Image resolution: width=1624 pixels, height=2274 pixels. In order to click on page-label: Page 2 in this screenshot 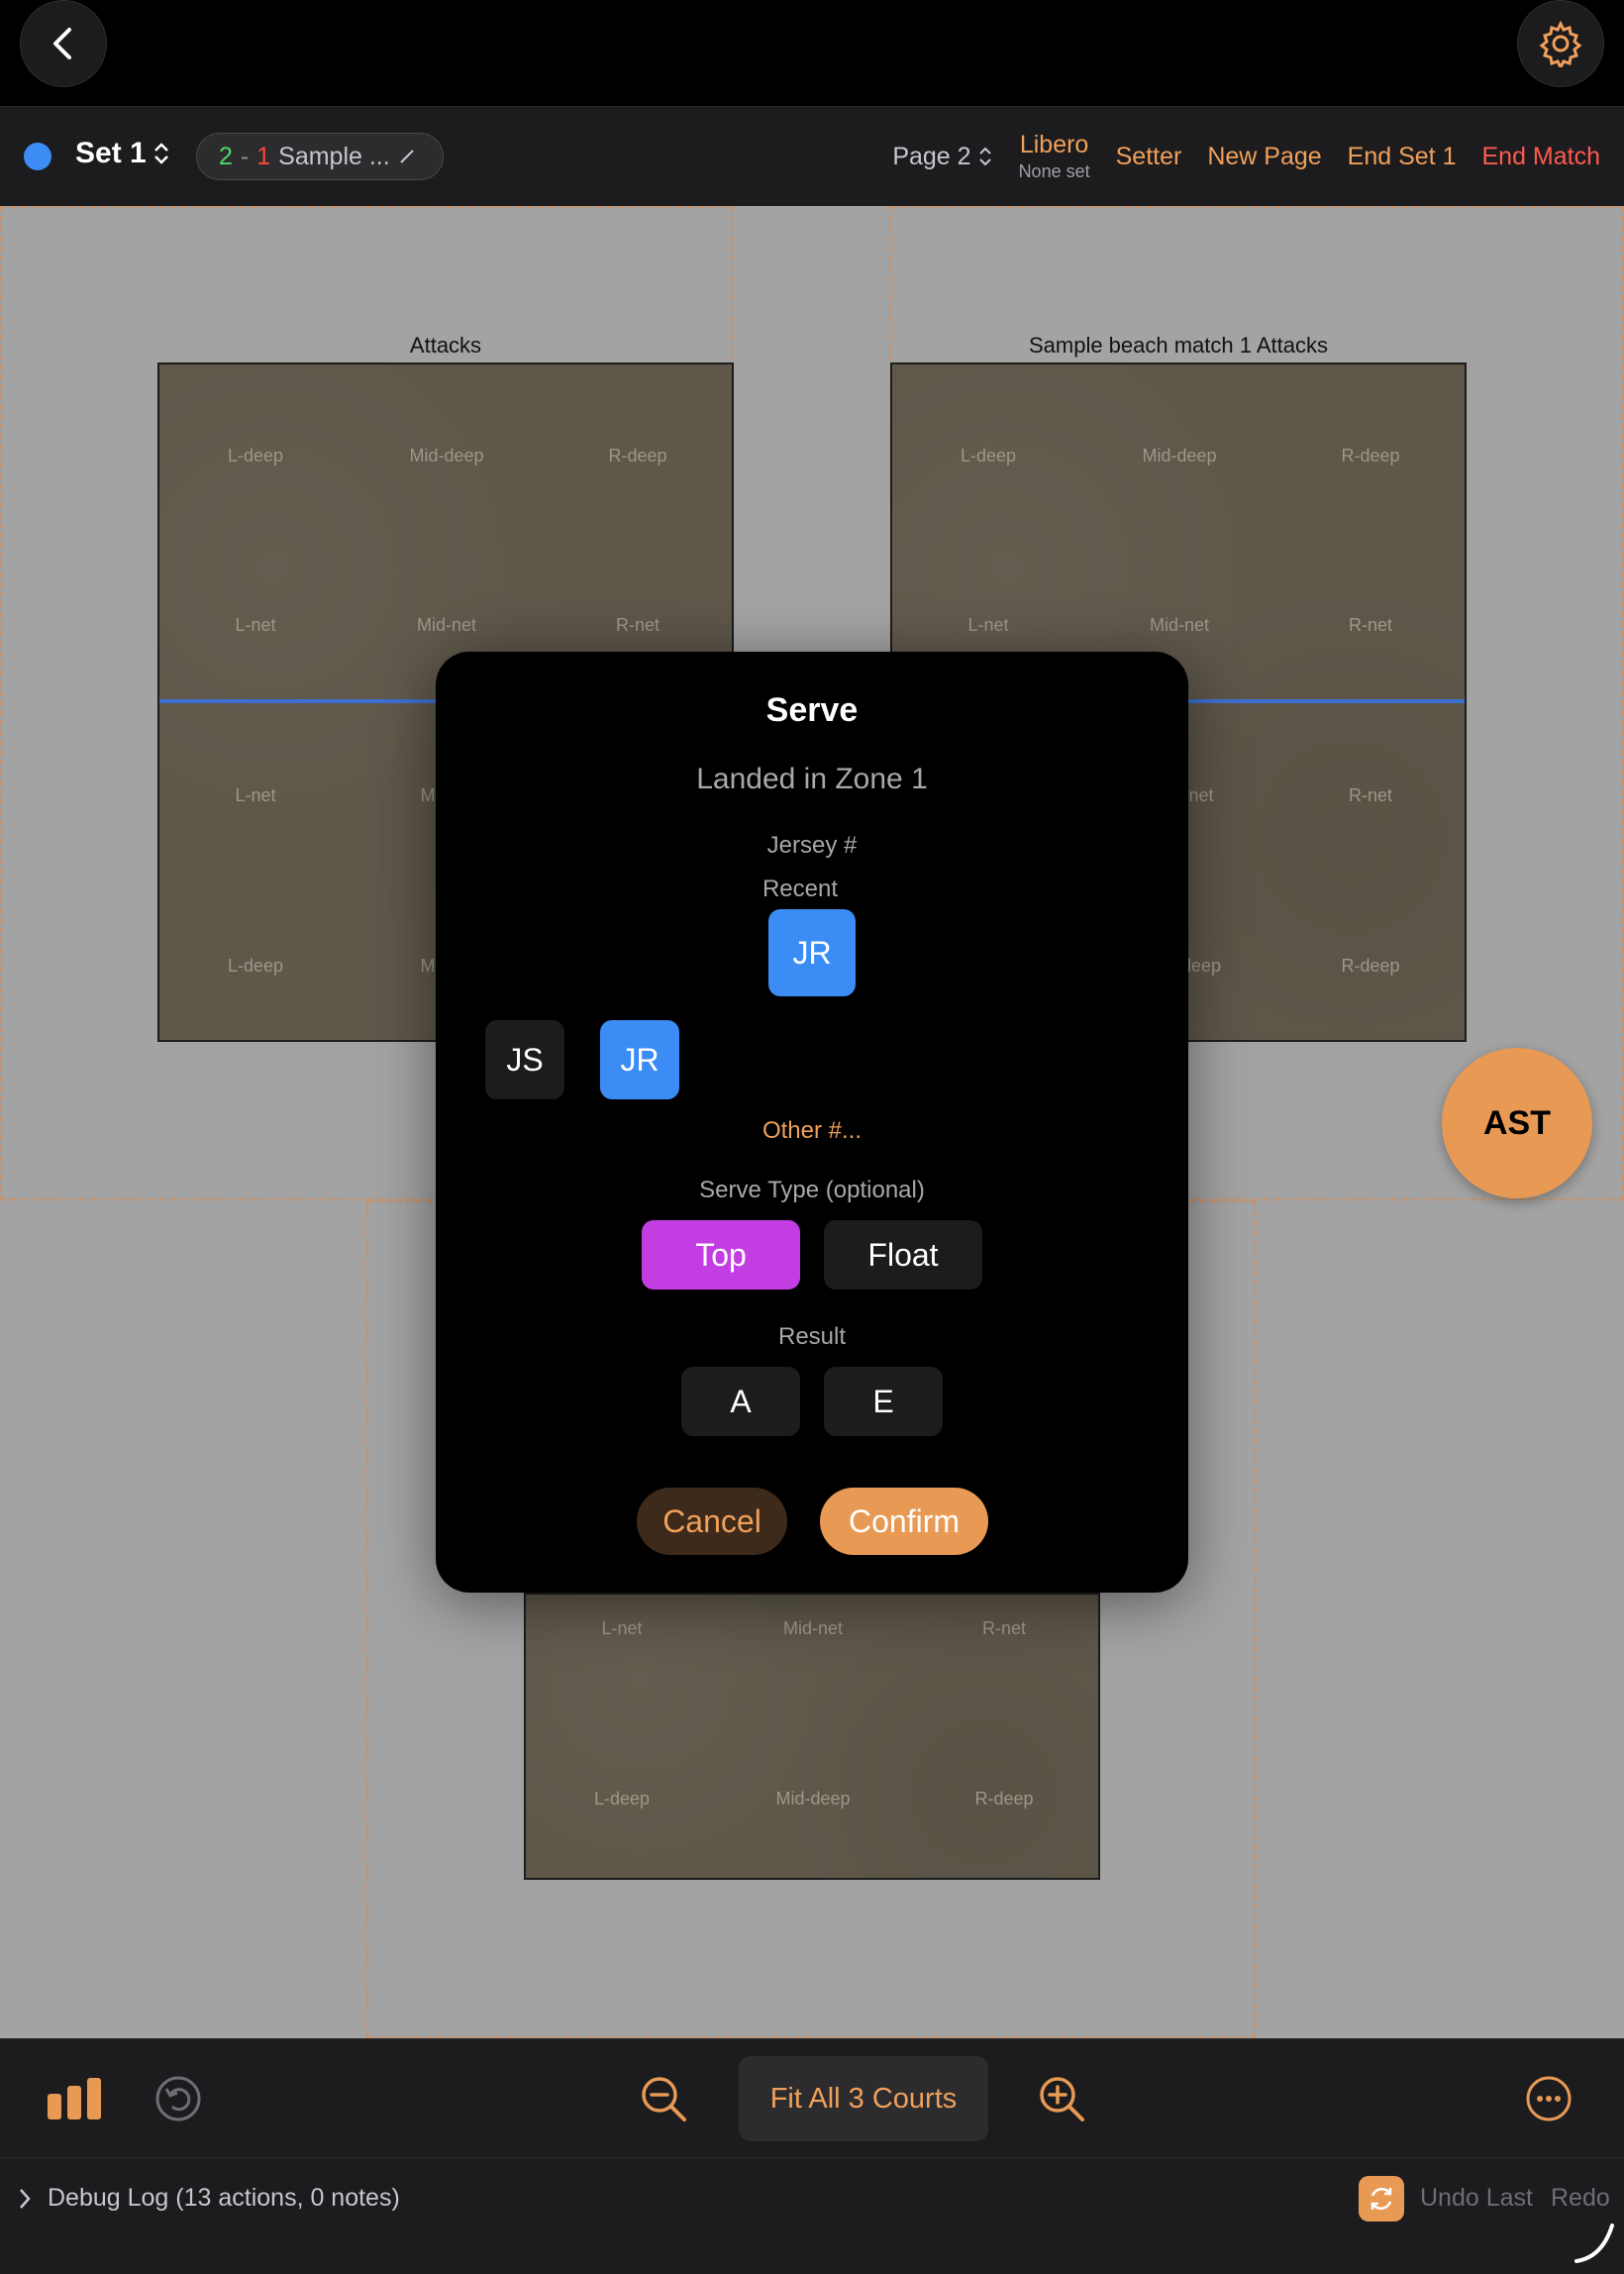, I will do `click(931, 156)`.